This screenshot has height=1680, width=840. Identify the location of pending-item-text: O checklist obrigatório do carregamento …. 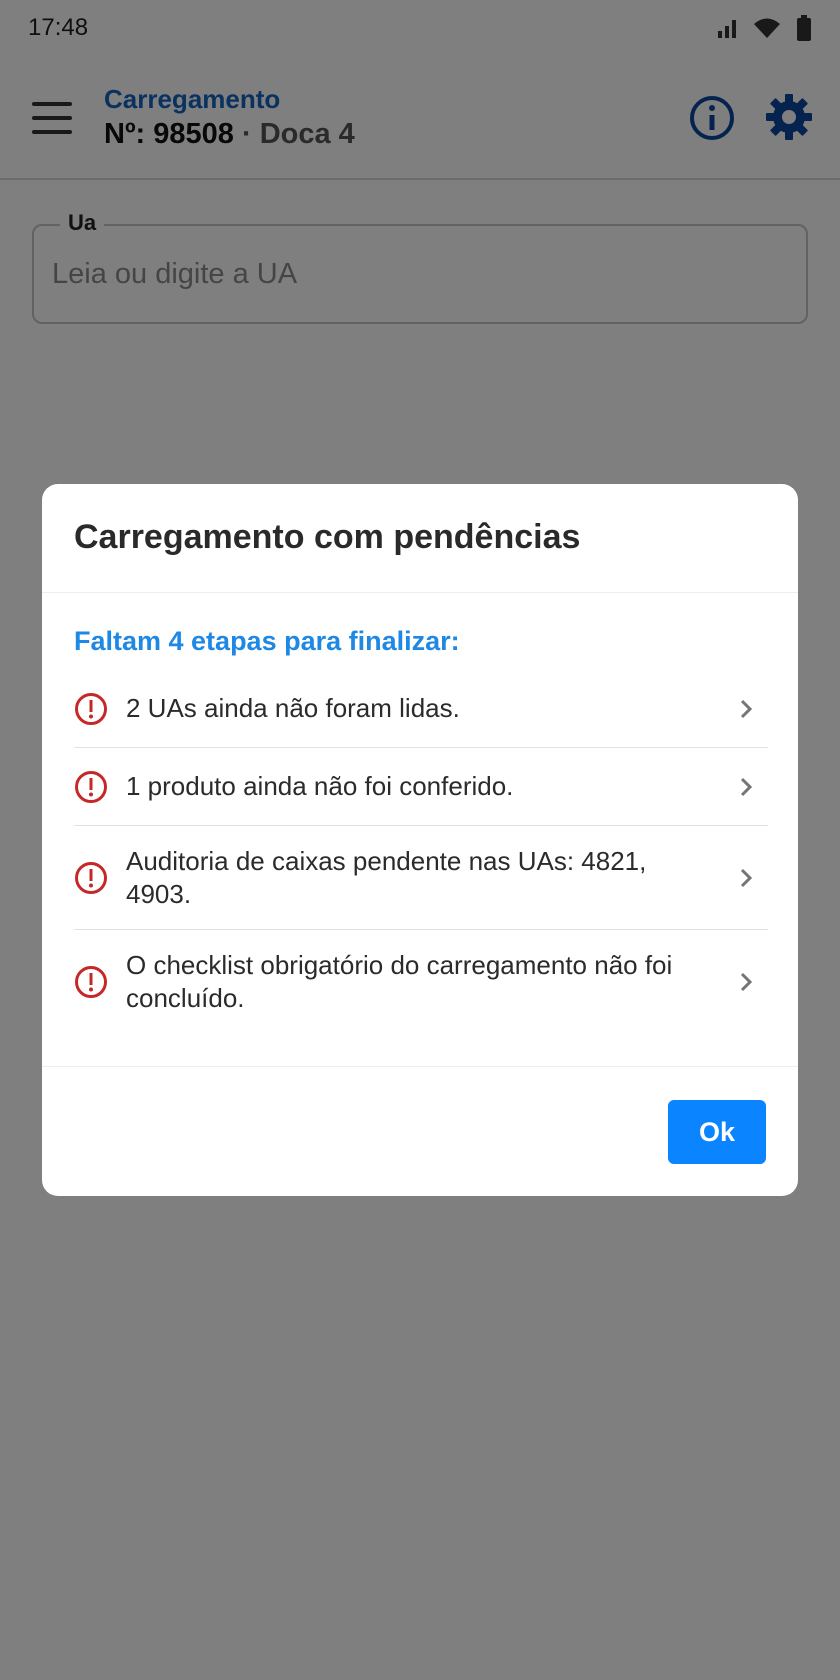
(399, 981).